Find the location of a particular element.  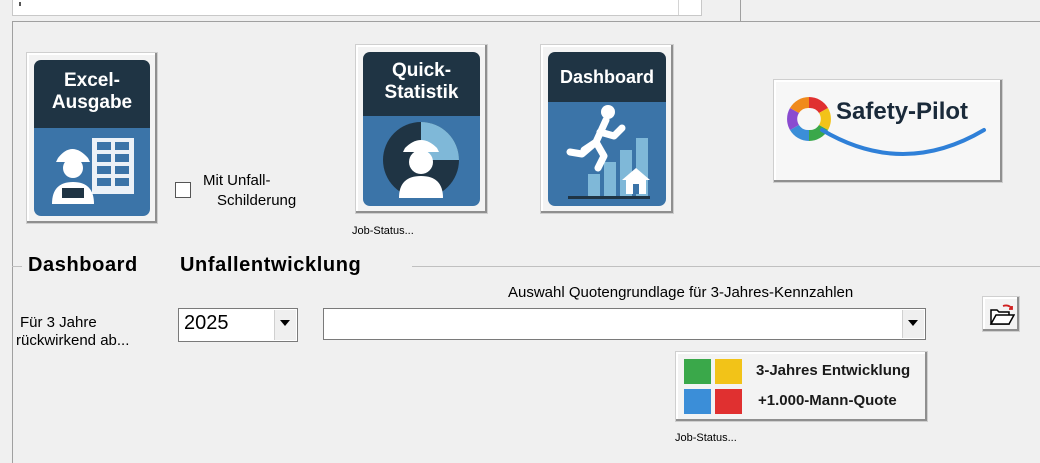

safety-pilot-swoosh is located at coordinates (903, 142).